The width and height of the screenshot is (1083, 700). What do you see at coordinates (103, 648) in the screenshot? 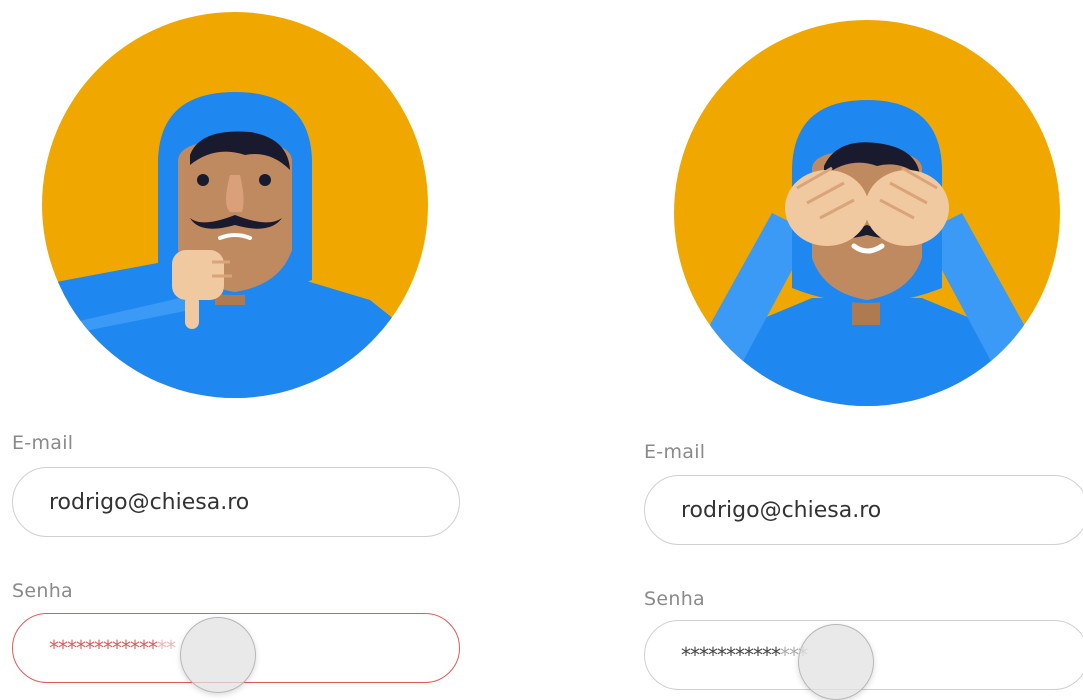
I see `password-masked: ************` at bounding box center [103, 648].